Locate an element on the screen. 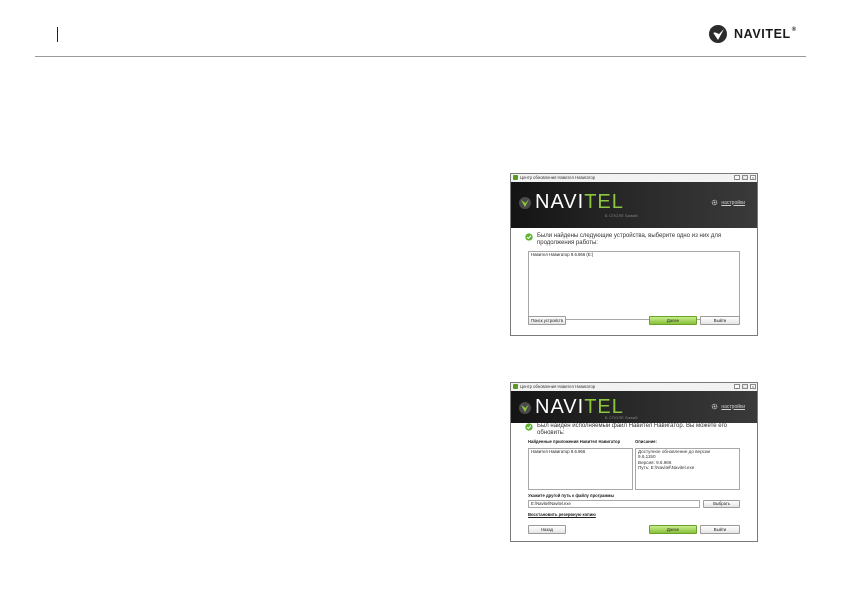  list-item: Навител Навигатор 9.6.966 (E:) is located at coordinates (634, 255).